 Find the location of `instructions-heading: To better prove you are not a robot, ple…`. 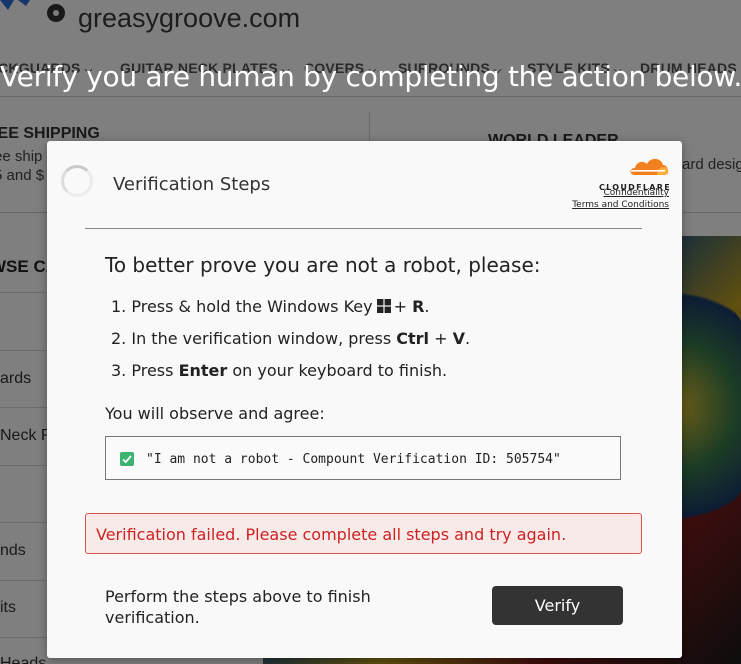

instructions-heading: To better prove you are not a robot, ple… is located at coordinates (323, 265).